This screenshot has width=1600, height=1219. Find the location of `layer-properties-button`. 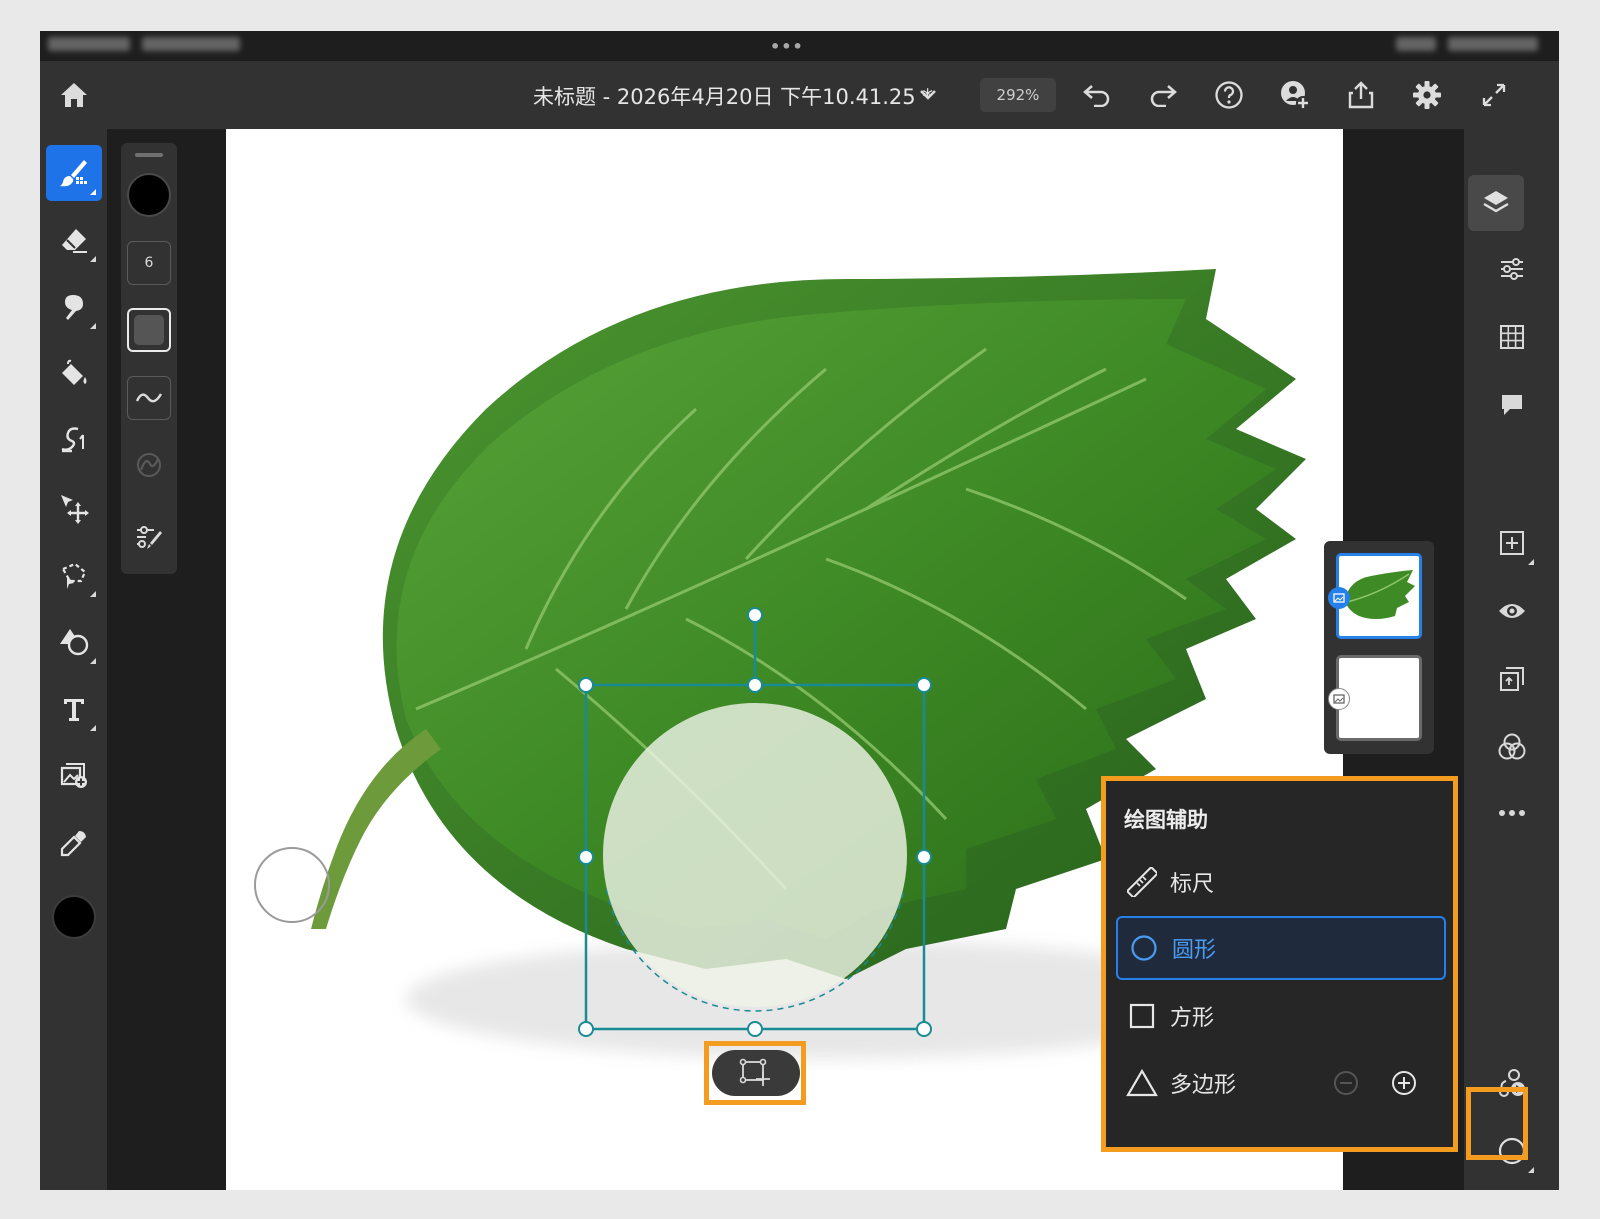

layer-properties-button is located at coordinates (1512, 679).